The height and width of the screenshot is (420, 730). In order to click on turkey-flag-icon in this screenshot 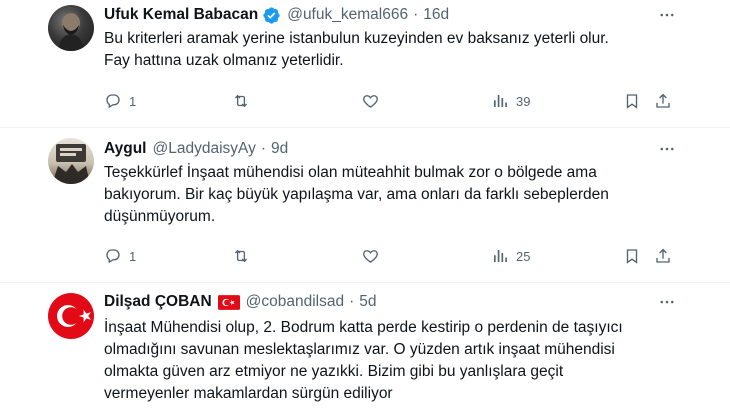, I will do `click(228, 302)`.